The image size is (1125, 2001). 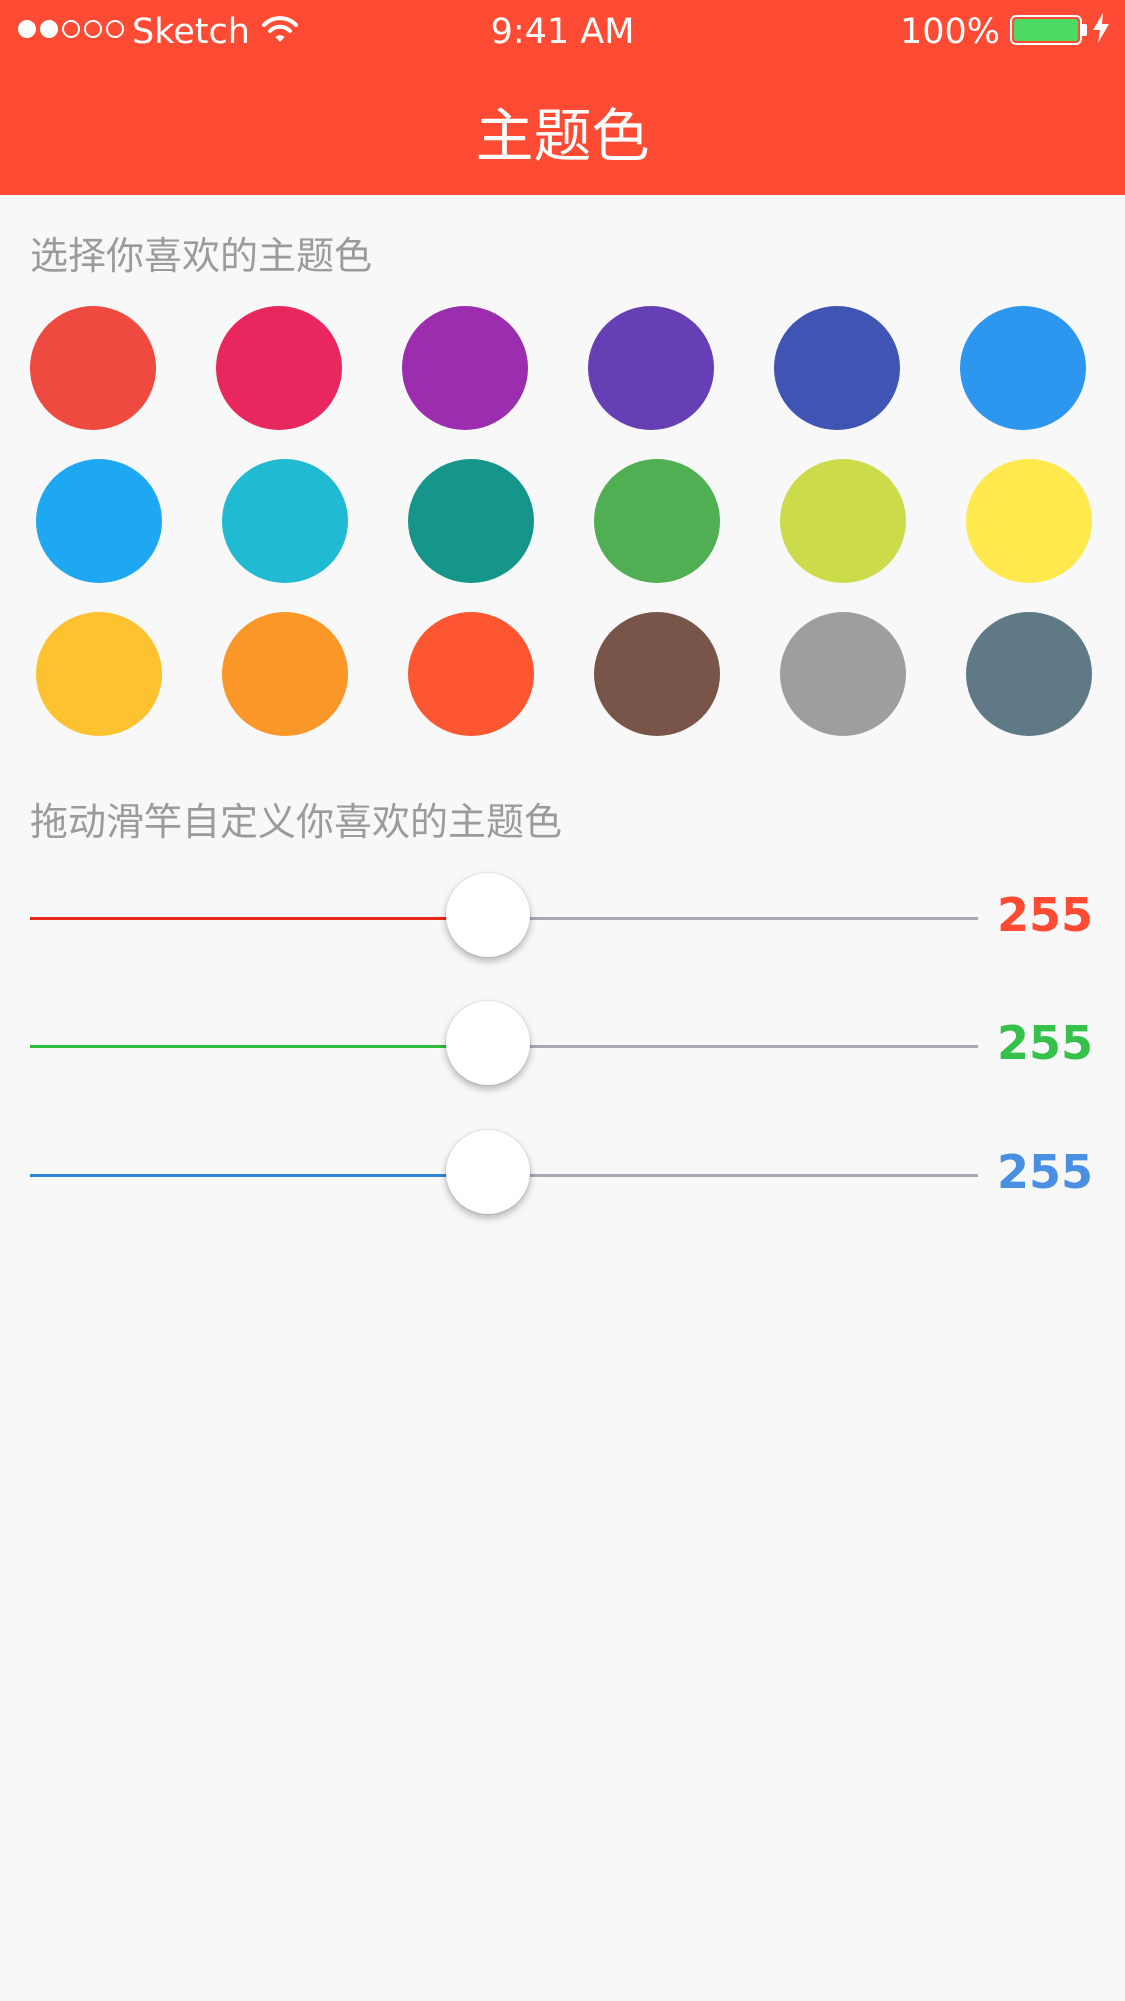 What do you see at coordinates (245, 918) in the screenshot?
I see `red-slider-track-filled` at bounding box center [245, 918].